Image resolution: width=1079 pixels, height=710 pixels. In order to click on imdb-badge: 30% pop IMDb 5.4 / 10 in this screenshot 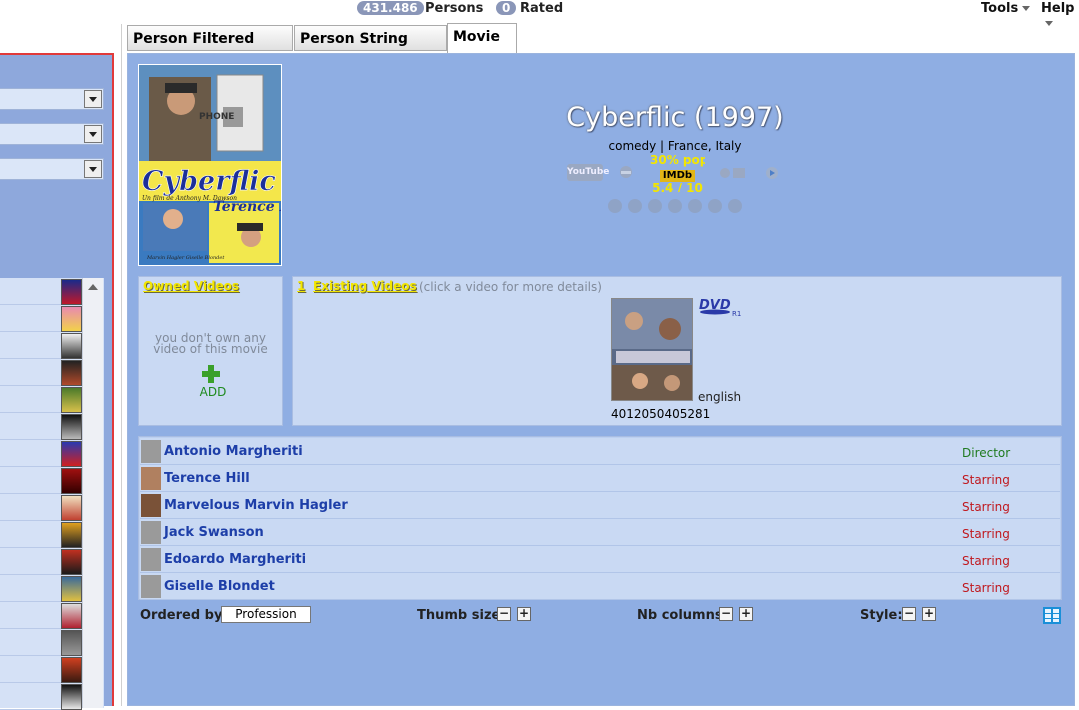, I will do `click(677, 173)`.